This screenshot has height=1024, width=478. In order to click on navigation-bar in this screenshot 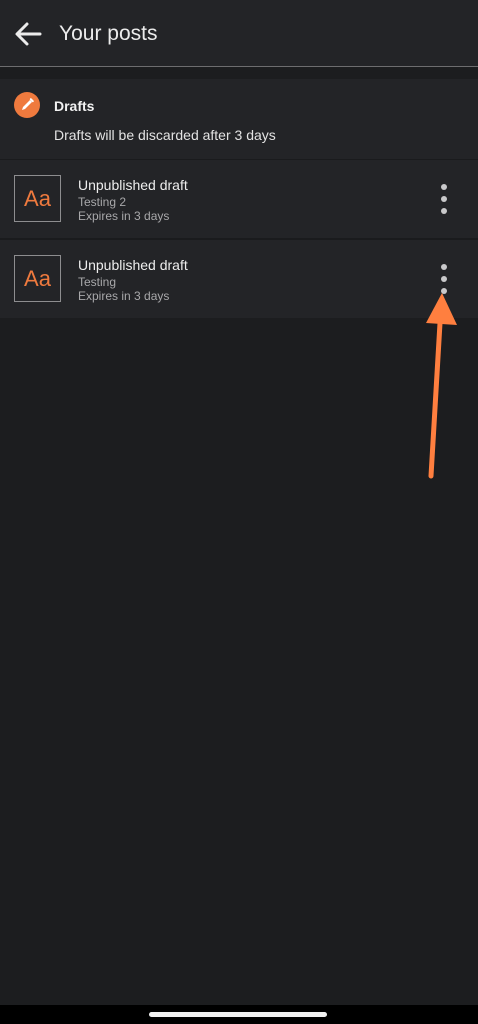, I will do `click(239, 1014)`.